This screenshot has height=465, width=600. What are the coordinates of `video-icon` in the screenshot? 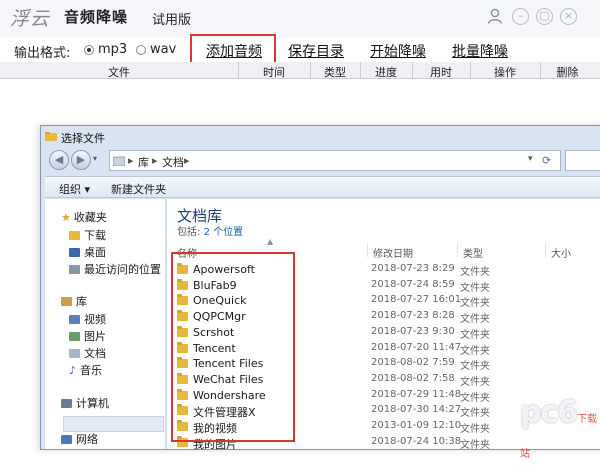 It's located at (74, 319).